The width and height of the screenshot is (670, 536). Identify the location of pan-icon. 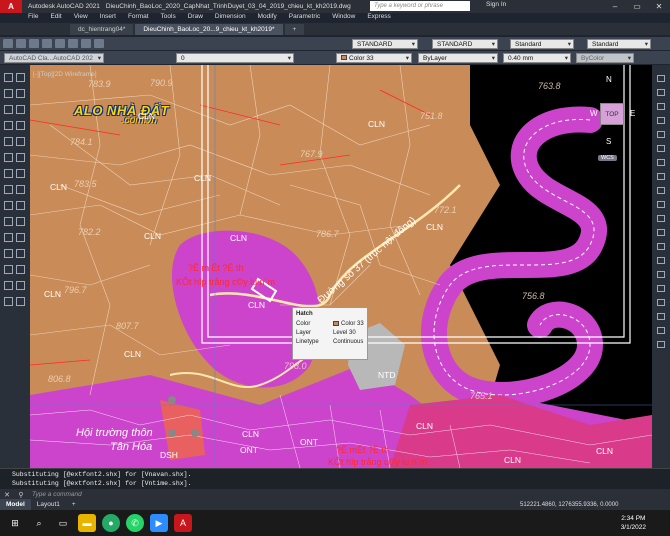
(86, 43).